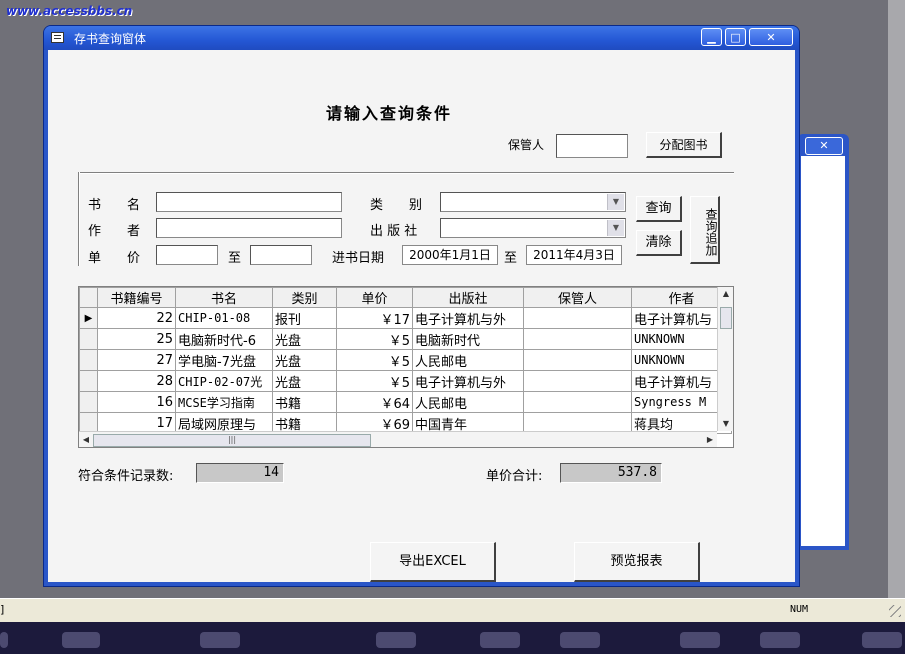  Describe the element at coordinates (304, 297) in the screenshot. I see `column-header: 类别` at that location.